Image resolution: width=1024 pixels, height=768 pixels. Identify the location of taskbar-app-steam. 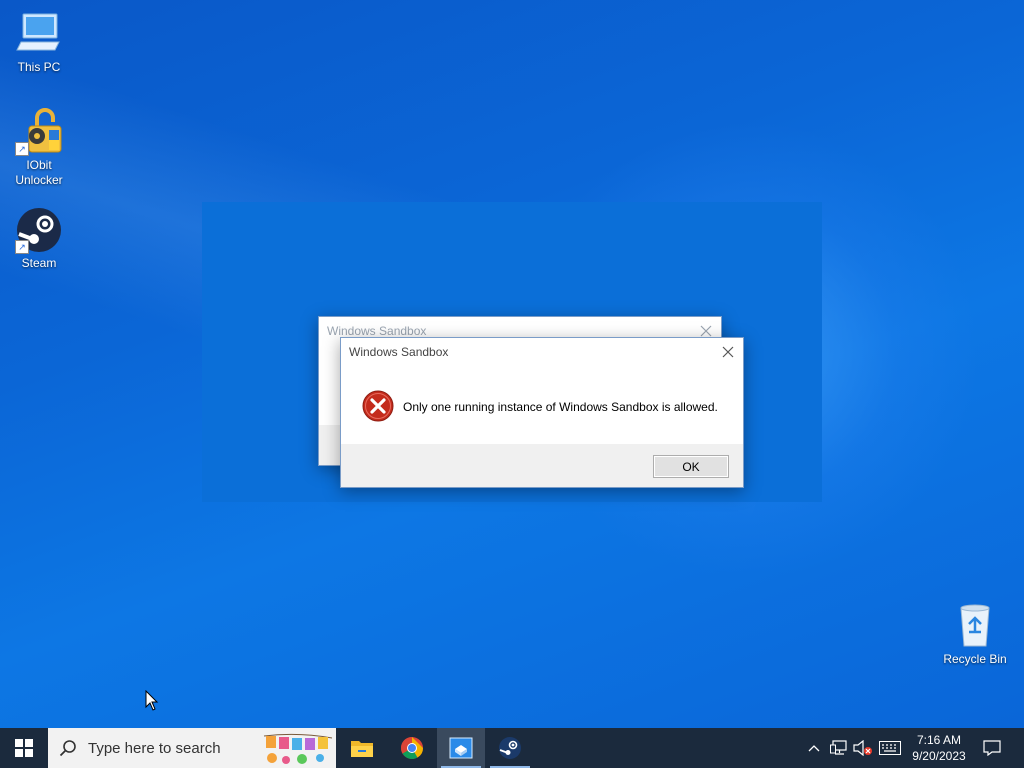
(510, 748).